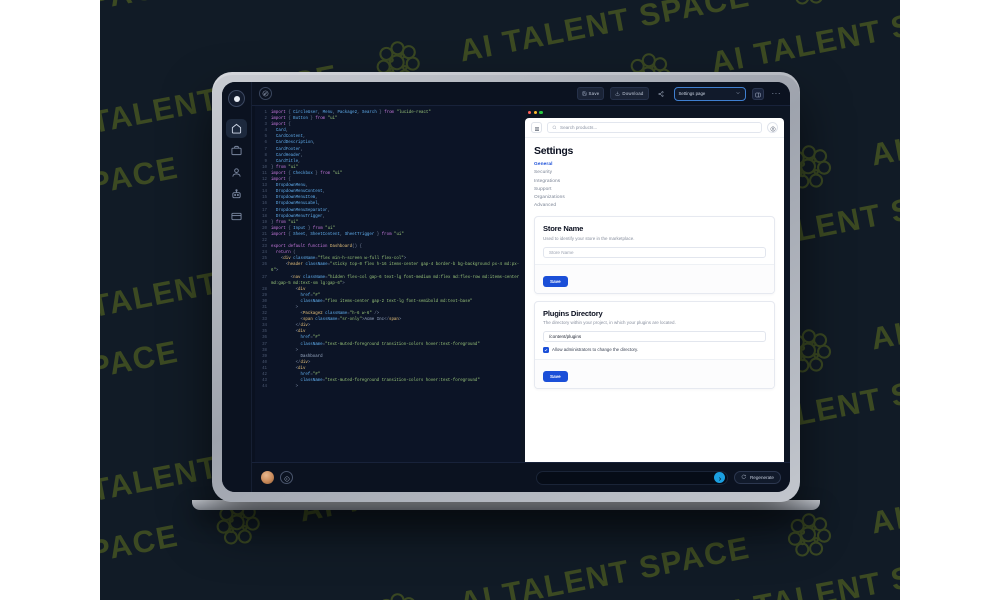 Image resolution: width=1000 pixels, height=600 pixels. I want to click on briefcase-icon, so click(236, 150).